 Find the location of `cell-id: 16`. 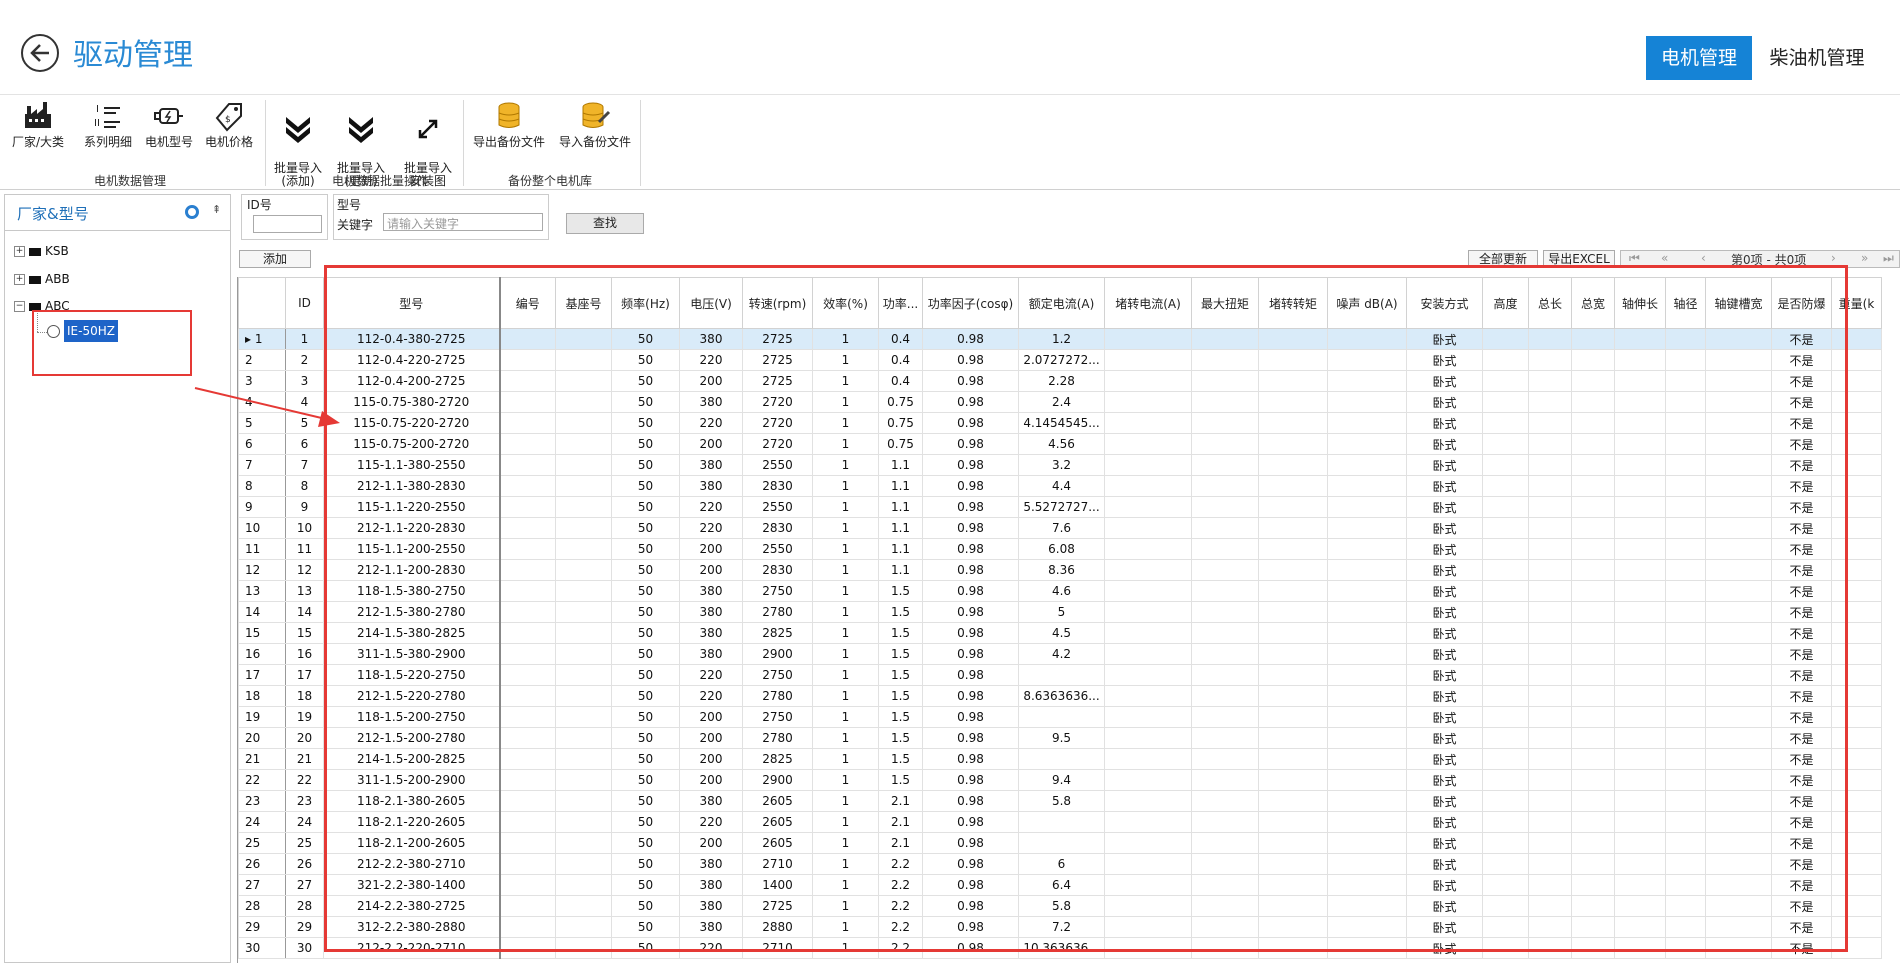

cell-id: 16 is located at coordinates (304, 654).